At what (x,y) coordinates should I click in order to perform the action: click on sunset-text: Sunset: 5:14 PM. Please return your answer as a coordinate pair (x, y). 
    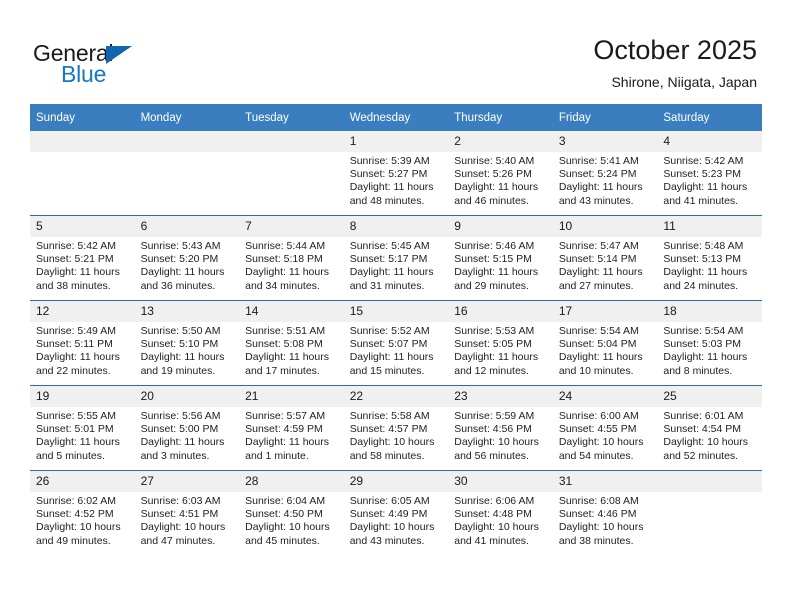
    Looking at the image, I should click on (597, 259).